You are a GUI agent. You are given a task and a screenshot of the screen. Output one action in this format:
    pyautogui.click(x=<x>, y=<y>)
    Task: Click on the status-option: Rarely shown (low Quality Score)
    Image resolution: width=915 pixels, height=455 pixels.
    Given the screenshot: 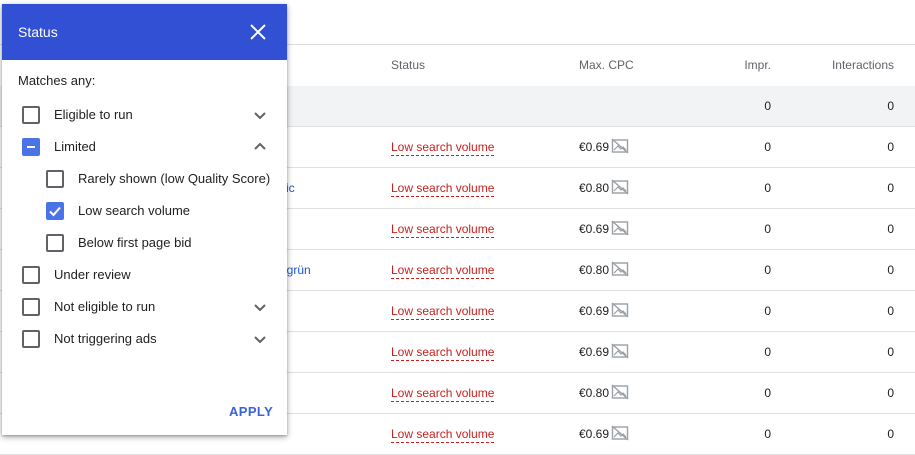 What is the action you would take?
    pyautogui.click(x=159, y=184)
    